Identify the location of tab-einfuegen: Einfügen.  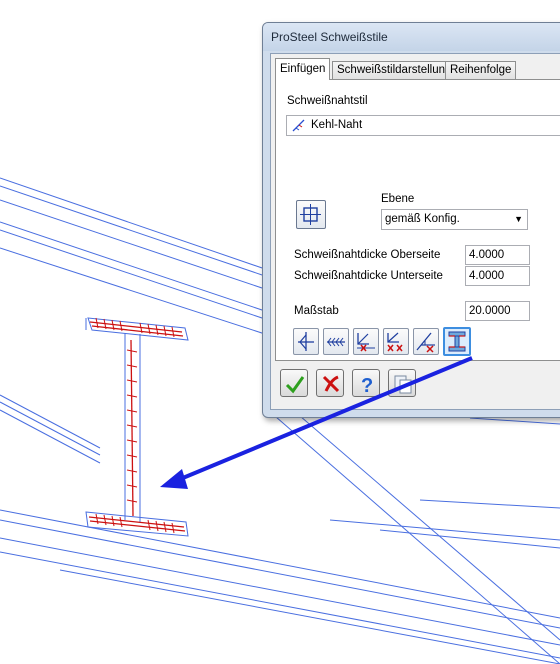
(303, 69).